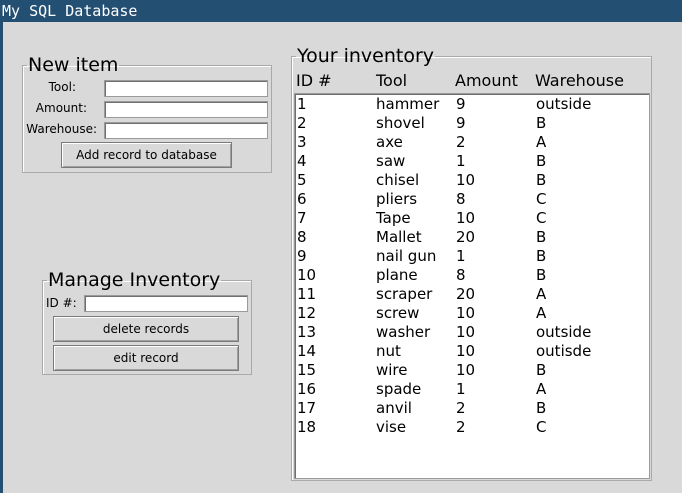 This screenshot has width=682, height=493. I want to click on inventory-row: 11 scraper 20 A, so click(472, 294).